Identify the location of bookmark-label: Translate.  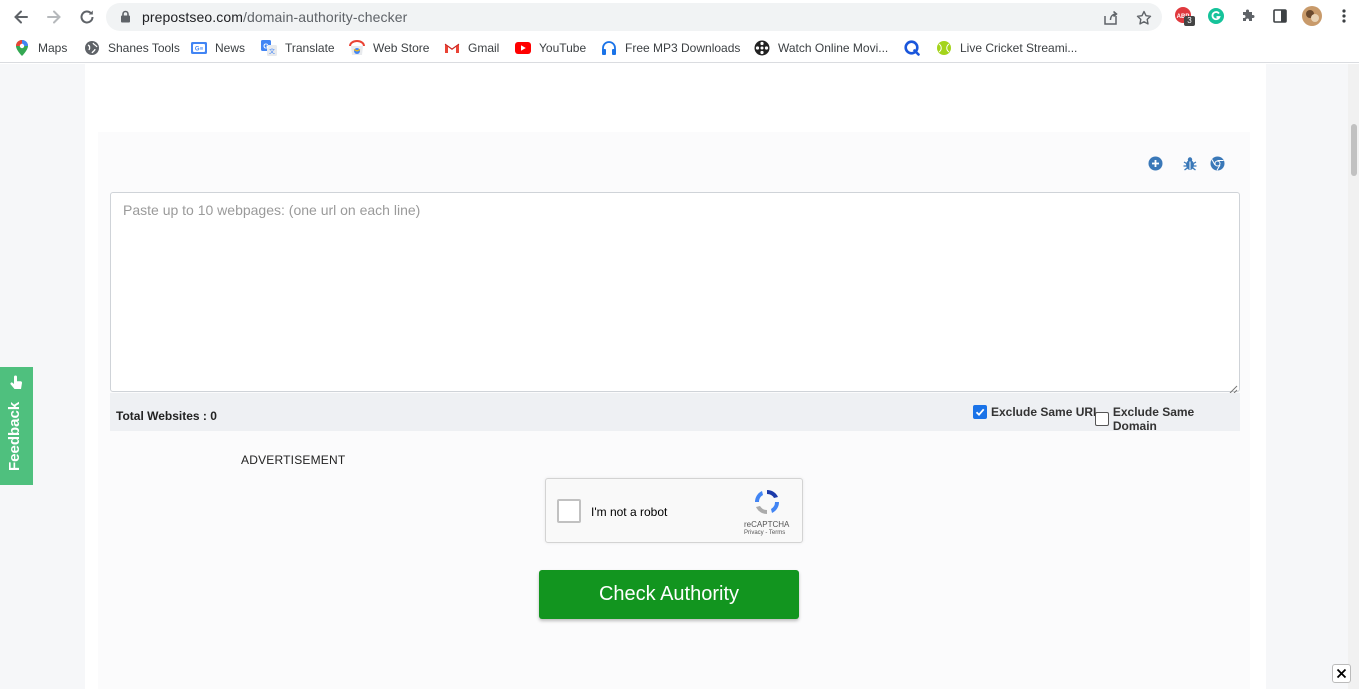
(310, 48).